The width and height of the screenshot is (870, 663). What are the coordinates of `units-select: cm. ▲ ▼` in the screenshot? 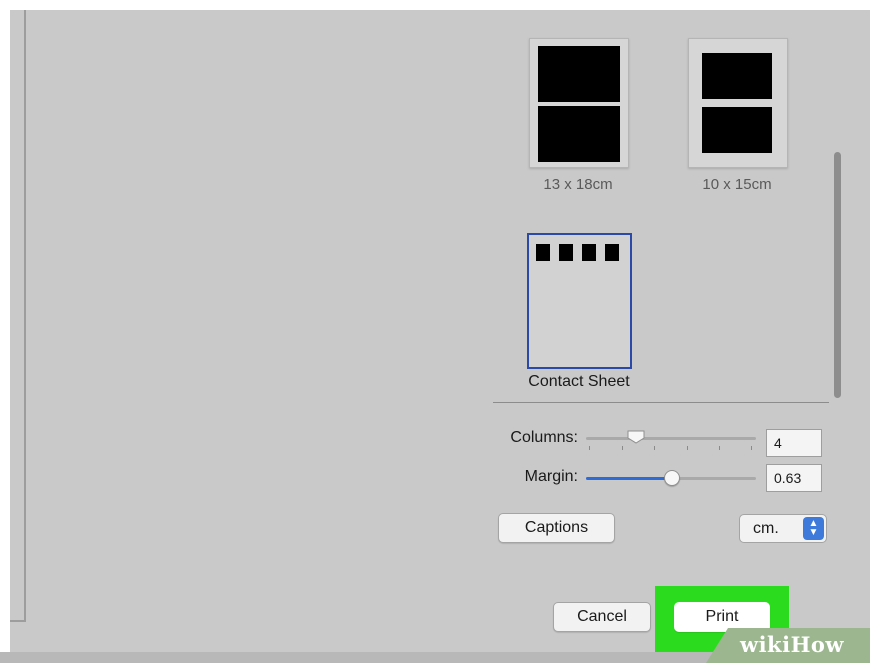 It's located at (783, 528).